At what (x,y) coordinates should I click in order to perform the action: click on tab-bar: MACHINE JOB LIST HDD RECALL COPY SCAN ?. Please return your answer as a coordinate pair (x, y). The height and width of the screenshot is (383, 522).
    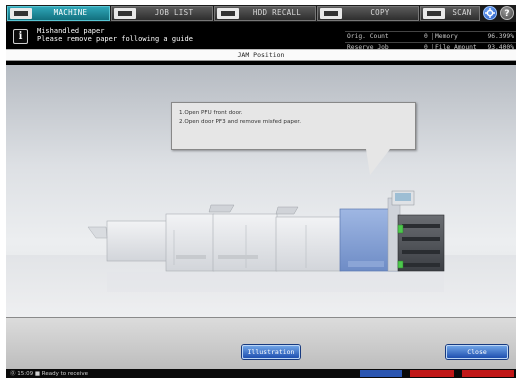
    Looking at the image, I should click on (261, 13).